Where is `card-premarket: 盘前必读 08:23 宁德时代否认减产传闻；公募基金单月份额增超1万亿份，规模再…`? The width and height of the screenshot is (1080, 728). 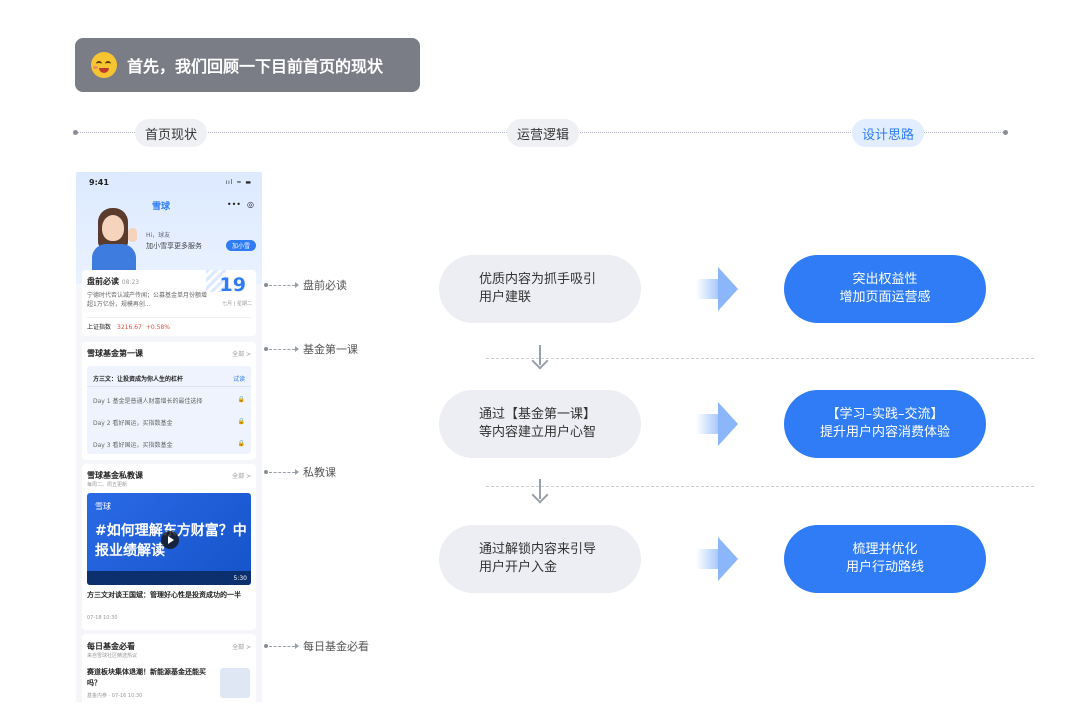 card-premarket: 盘前必读 08:23 宁德时代否认减产传闻；公募基金单月份额增超1万亿份，规模再… is located at coordinates (169, 303).